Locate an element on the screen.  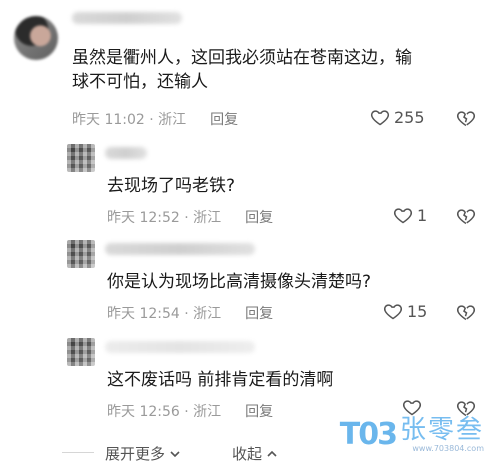
collapse-button: 收起 is located at coordinates (255, 453).